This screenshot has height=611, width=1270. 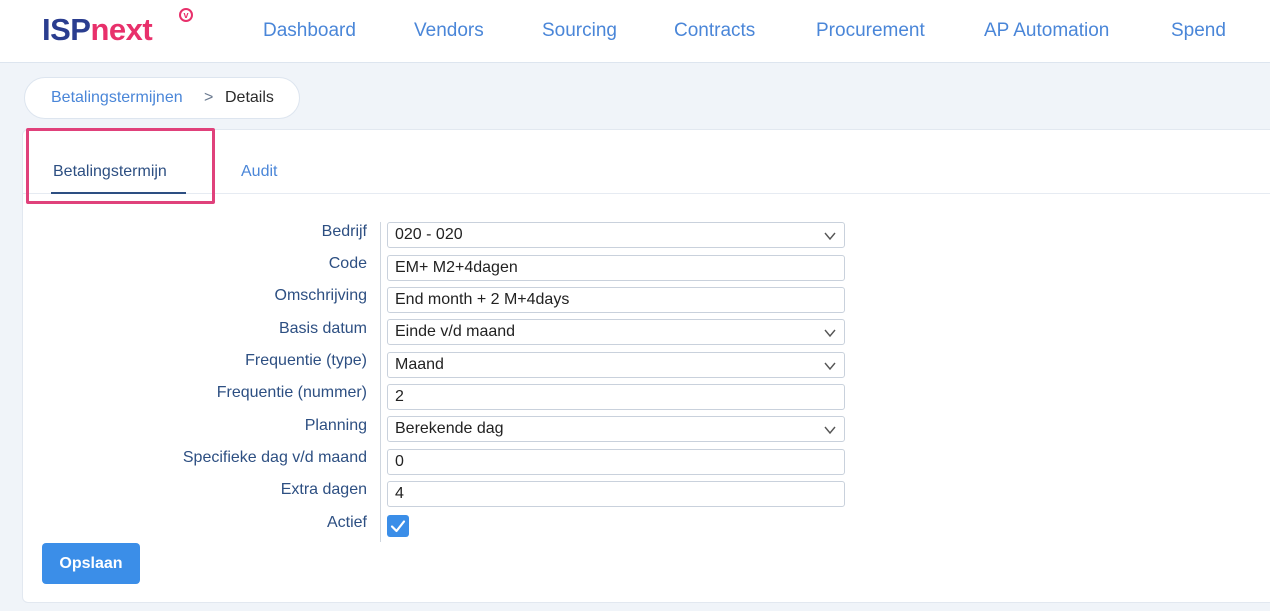 I want to click on save-button: Opslaan, so click(x=91, y=563).